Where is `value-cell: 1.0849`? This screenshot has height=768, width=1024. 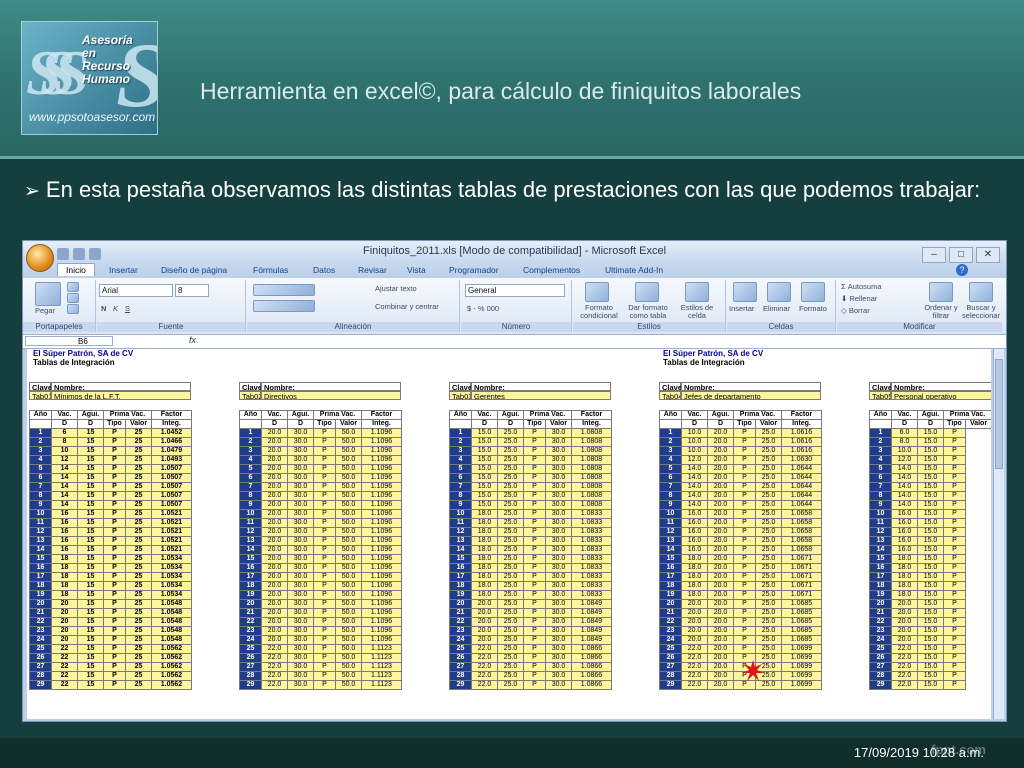
value-cell: 1.0849 is located at coordinates (591, 622).